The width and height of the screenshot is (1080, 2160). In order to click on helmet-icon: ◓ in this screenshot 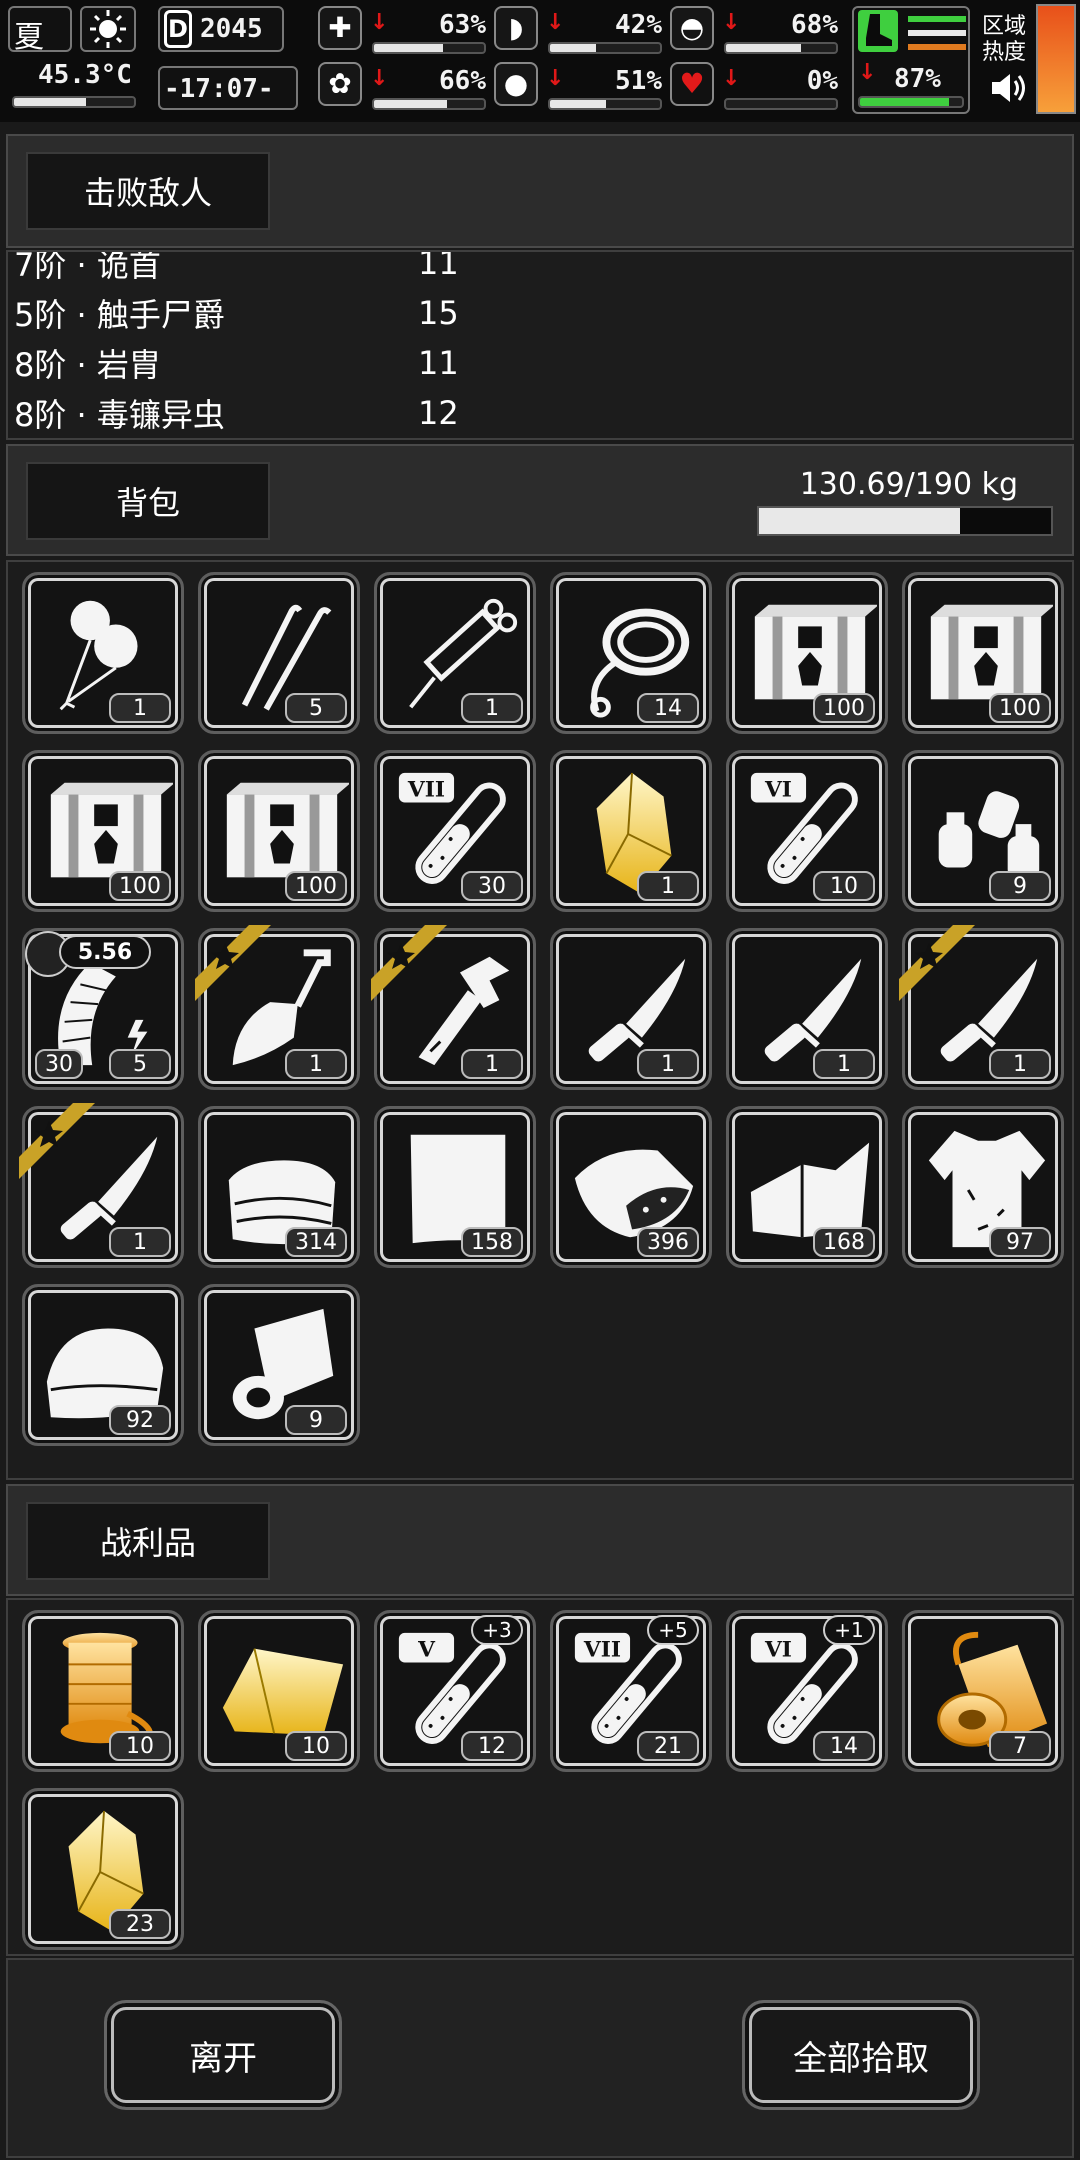, I will do `click(692, 28)`.